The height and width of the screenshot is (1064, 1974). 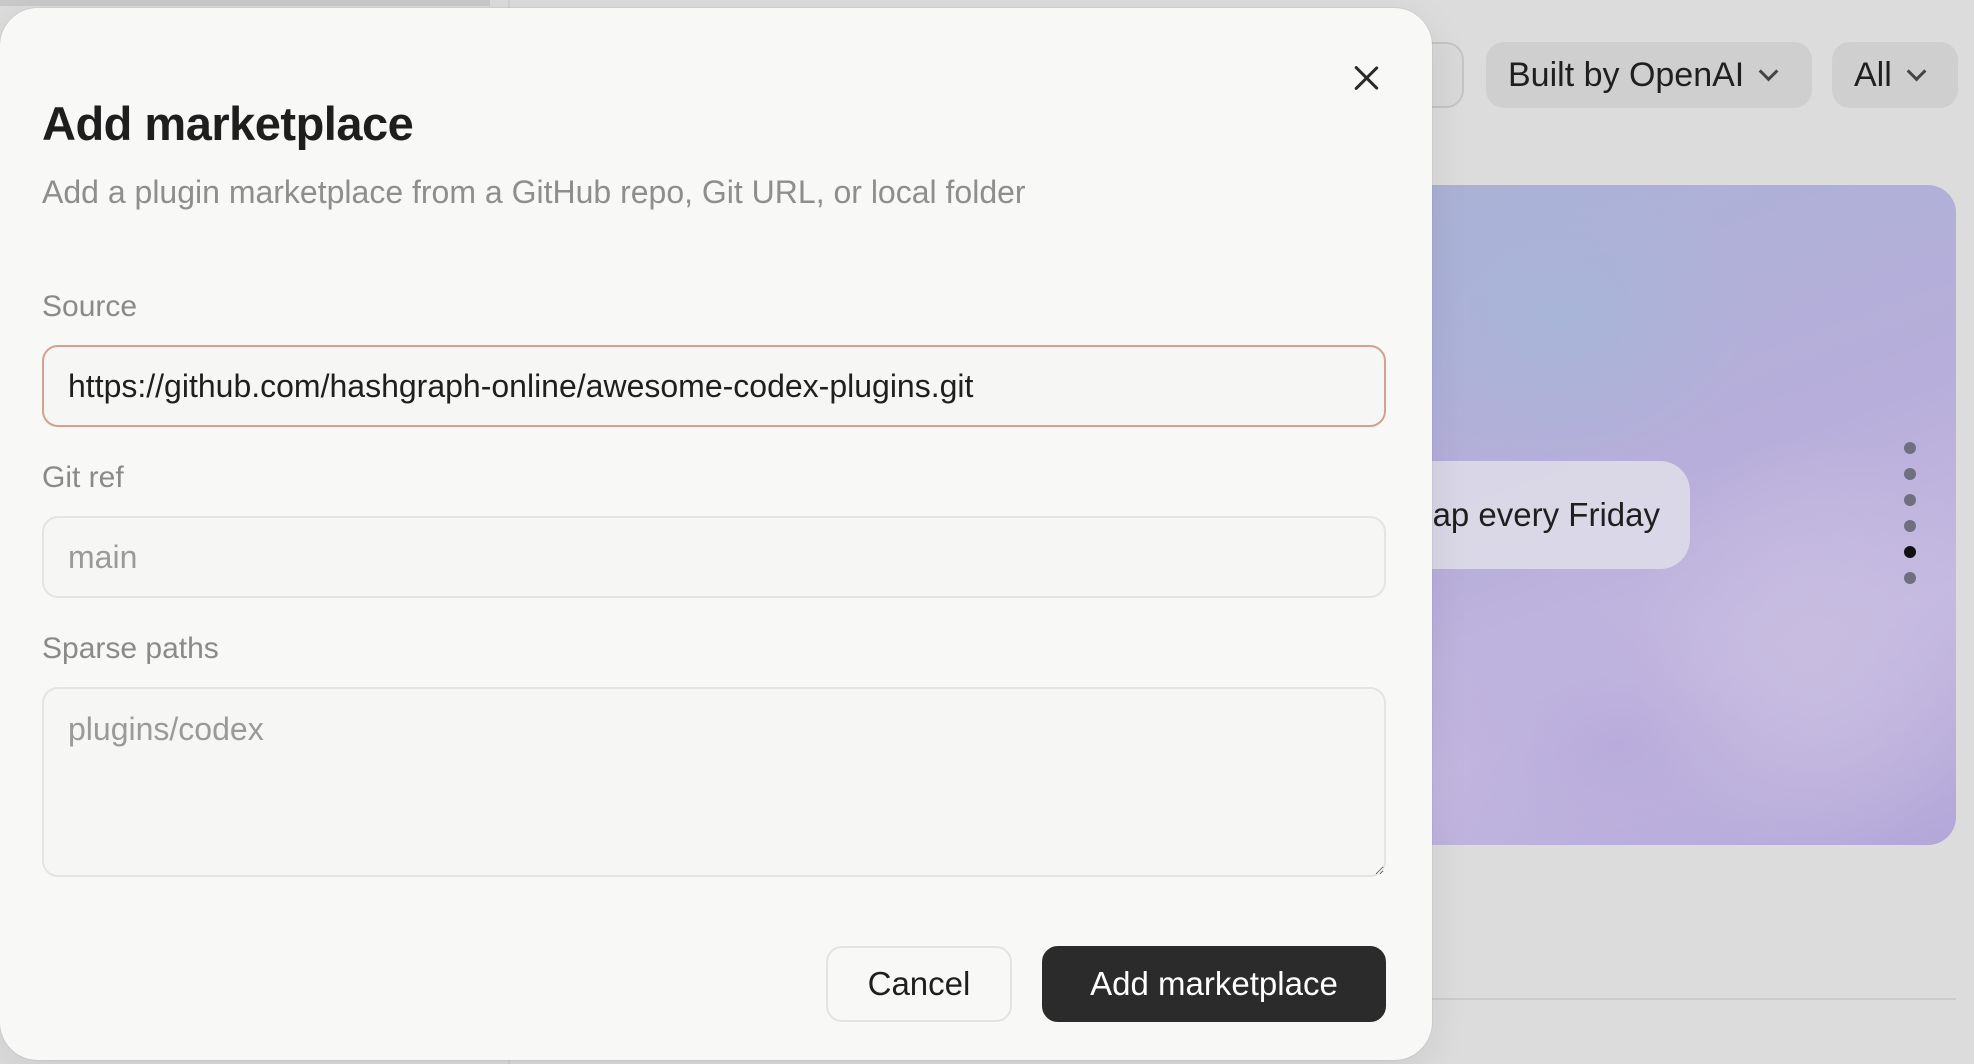 What do you see at coordinates (714, 782) in the screenshot?
I see `sparse-paths-textarea` at bounding box center [714, 782].